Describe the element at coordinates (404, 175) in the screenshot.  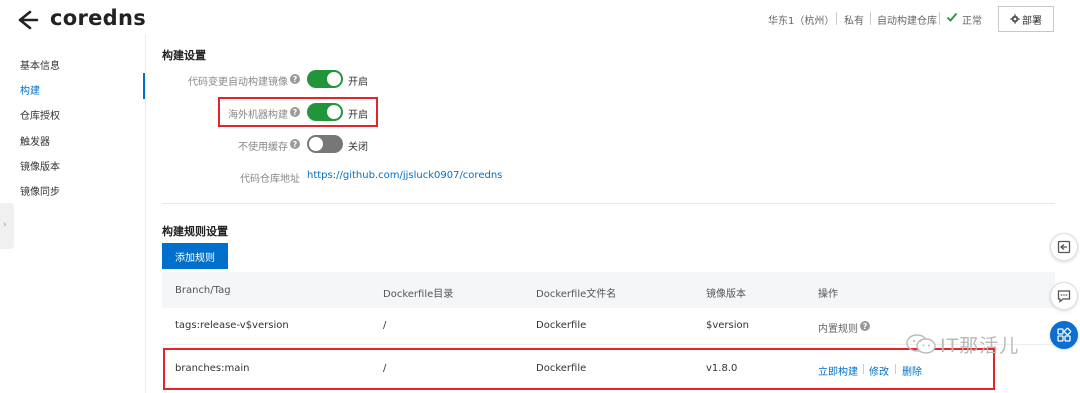
I see `repo-url-link: https://github.com/jjsluck0907/coredns` at that location.